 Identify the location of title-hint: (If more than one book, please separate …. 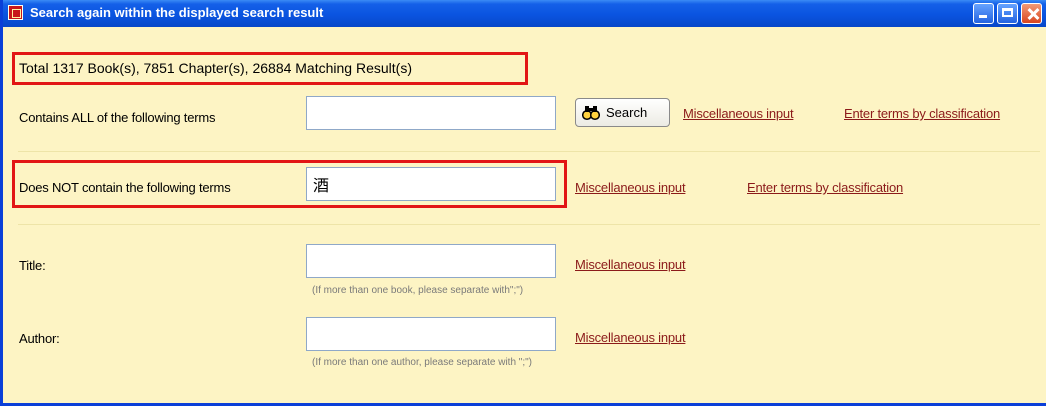
(418, 290).